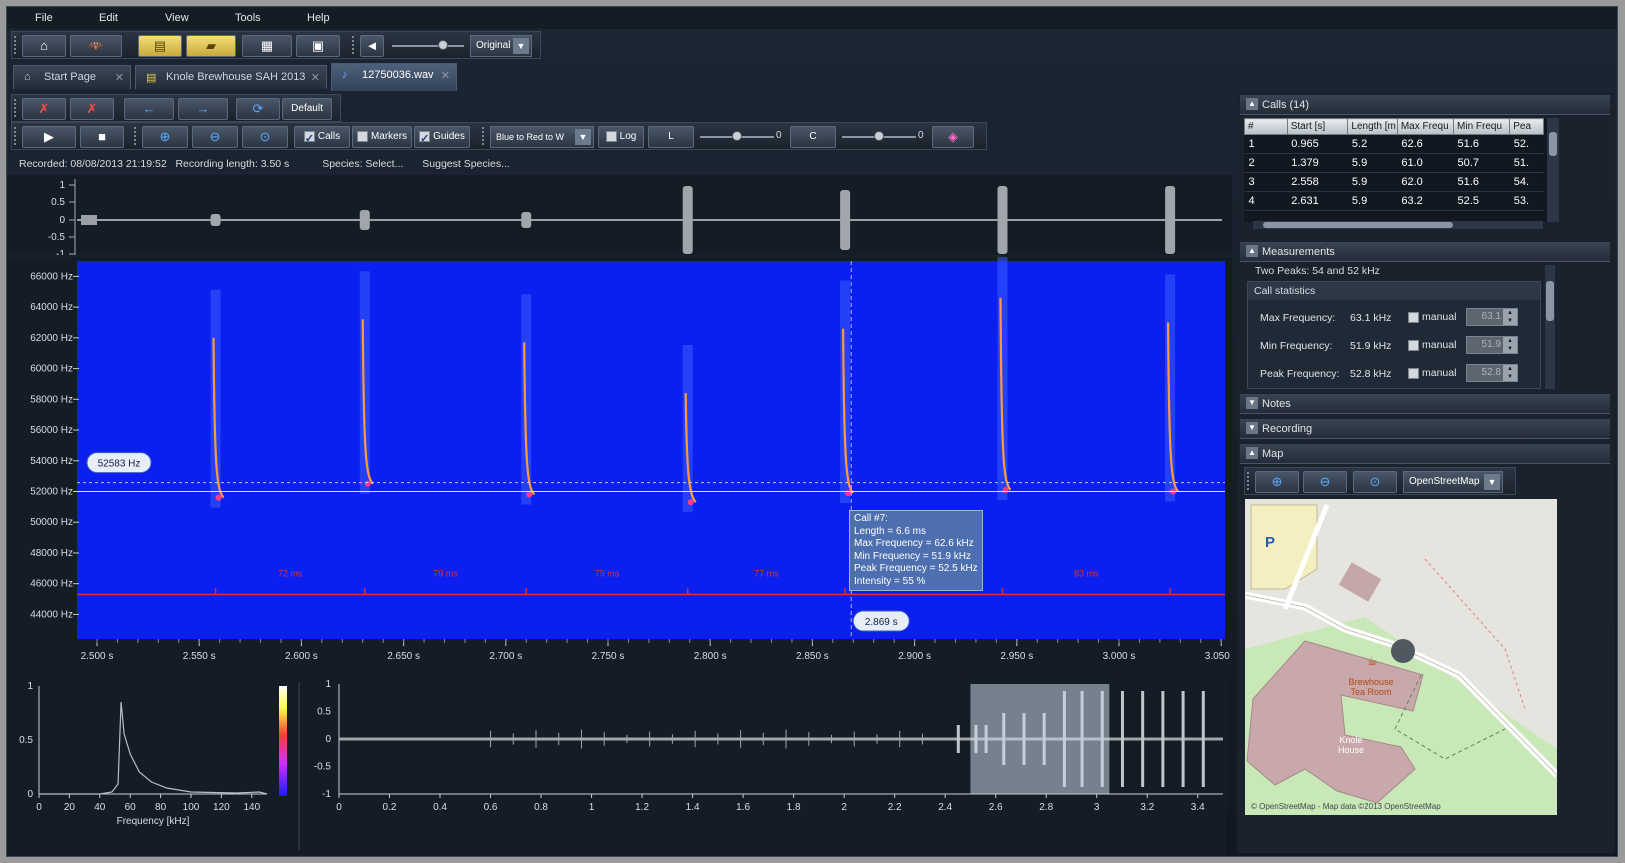 The image size is (1625, 863). I want to click on guides-toggle: Guides, so click(442, 137).